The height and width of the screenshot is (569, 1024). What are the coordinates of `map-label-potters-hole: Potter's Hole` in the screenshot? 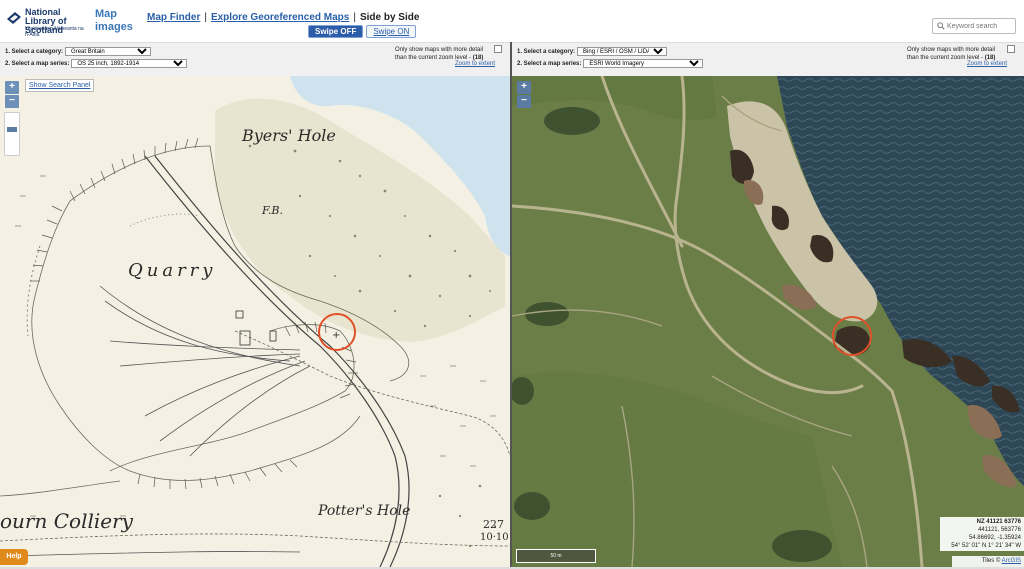 It's located at (364, 511).